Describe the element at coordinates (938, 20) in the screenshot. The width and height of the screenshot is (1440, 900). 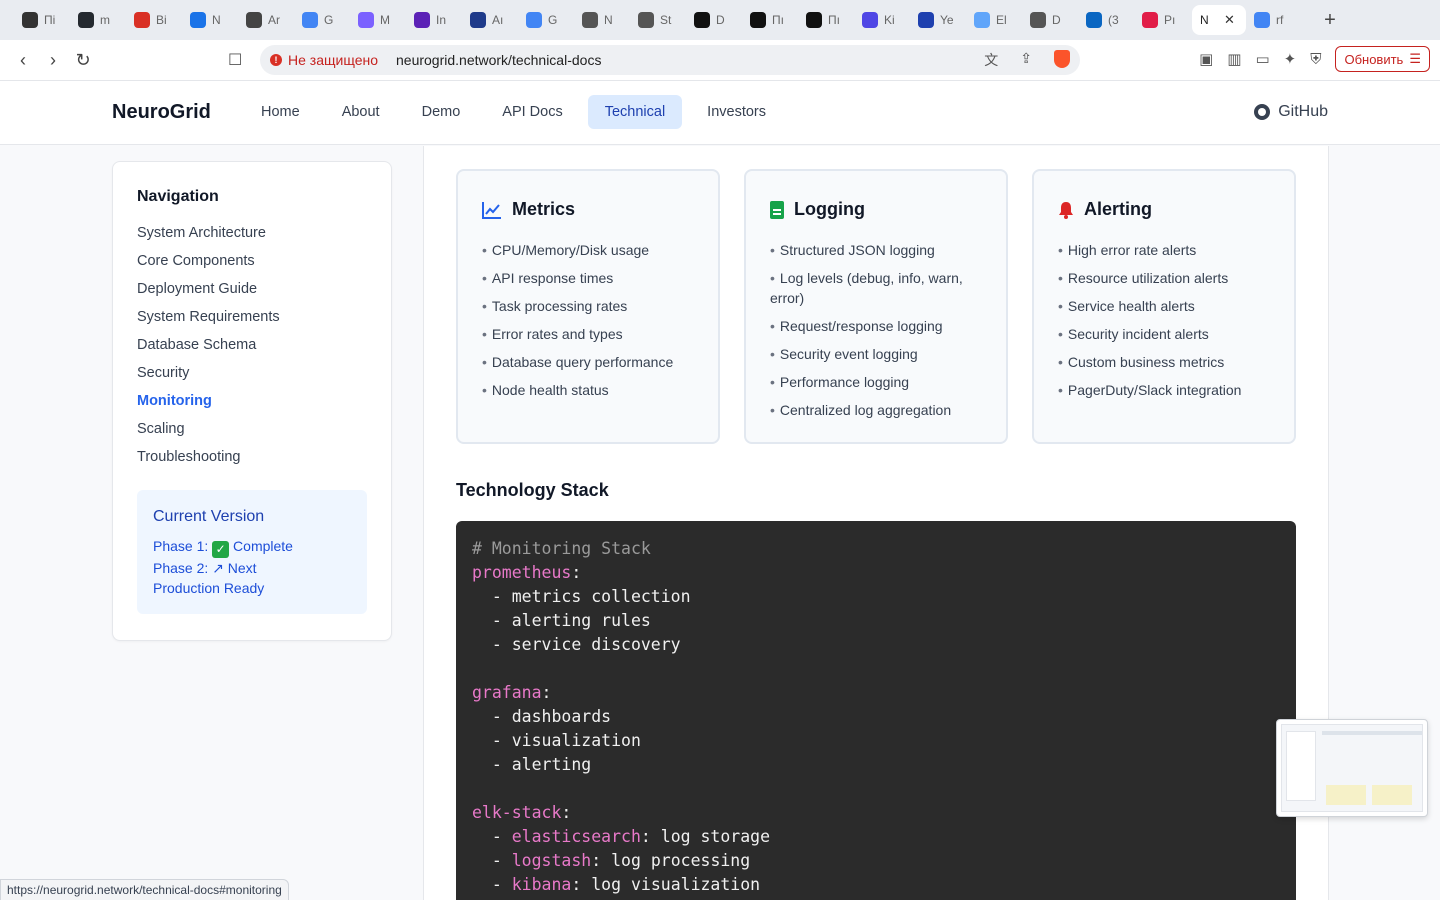
I see `browser-tab: Ye` at that location.